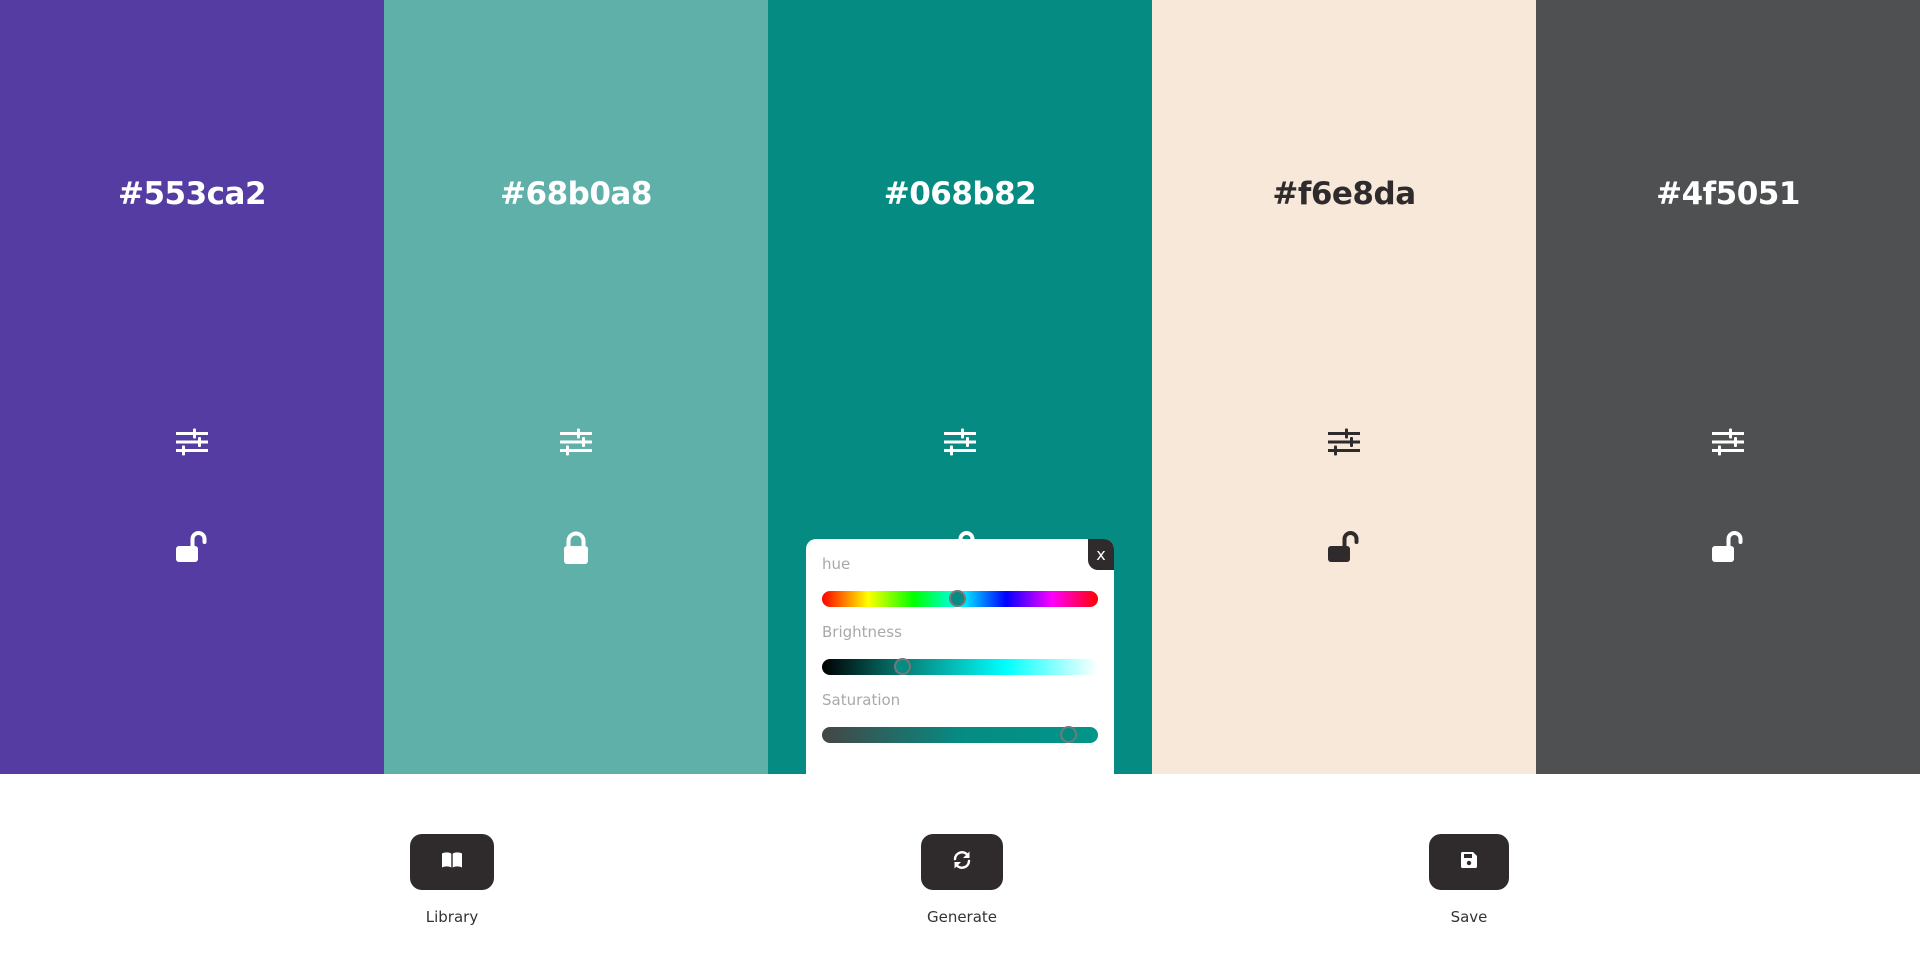  I want to click on hue-slider, so click(960, 598).